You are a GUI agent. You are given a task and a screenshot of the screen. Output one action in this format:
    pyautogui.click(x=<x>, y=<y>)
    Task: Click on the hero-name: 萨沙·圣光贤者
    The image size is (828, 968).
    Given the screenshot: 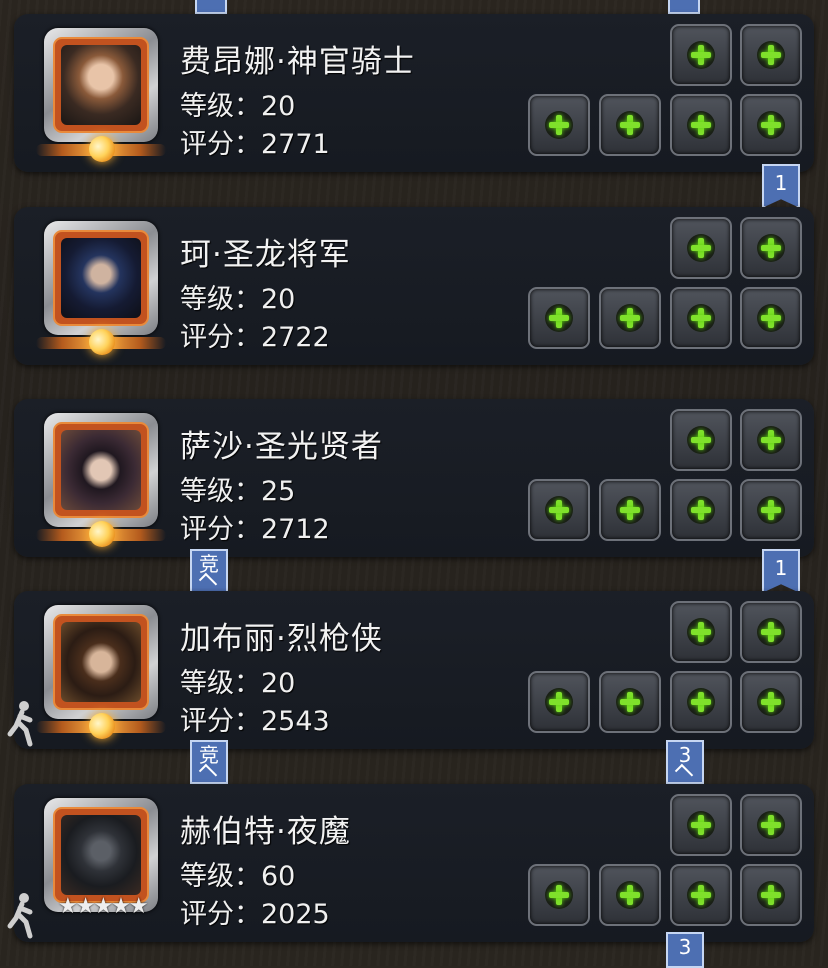 What is the action you would take?
    pyautogui.click(x=281, y=447)
    